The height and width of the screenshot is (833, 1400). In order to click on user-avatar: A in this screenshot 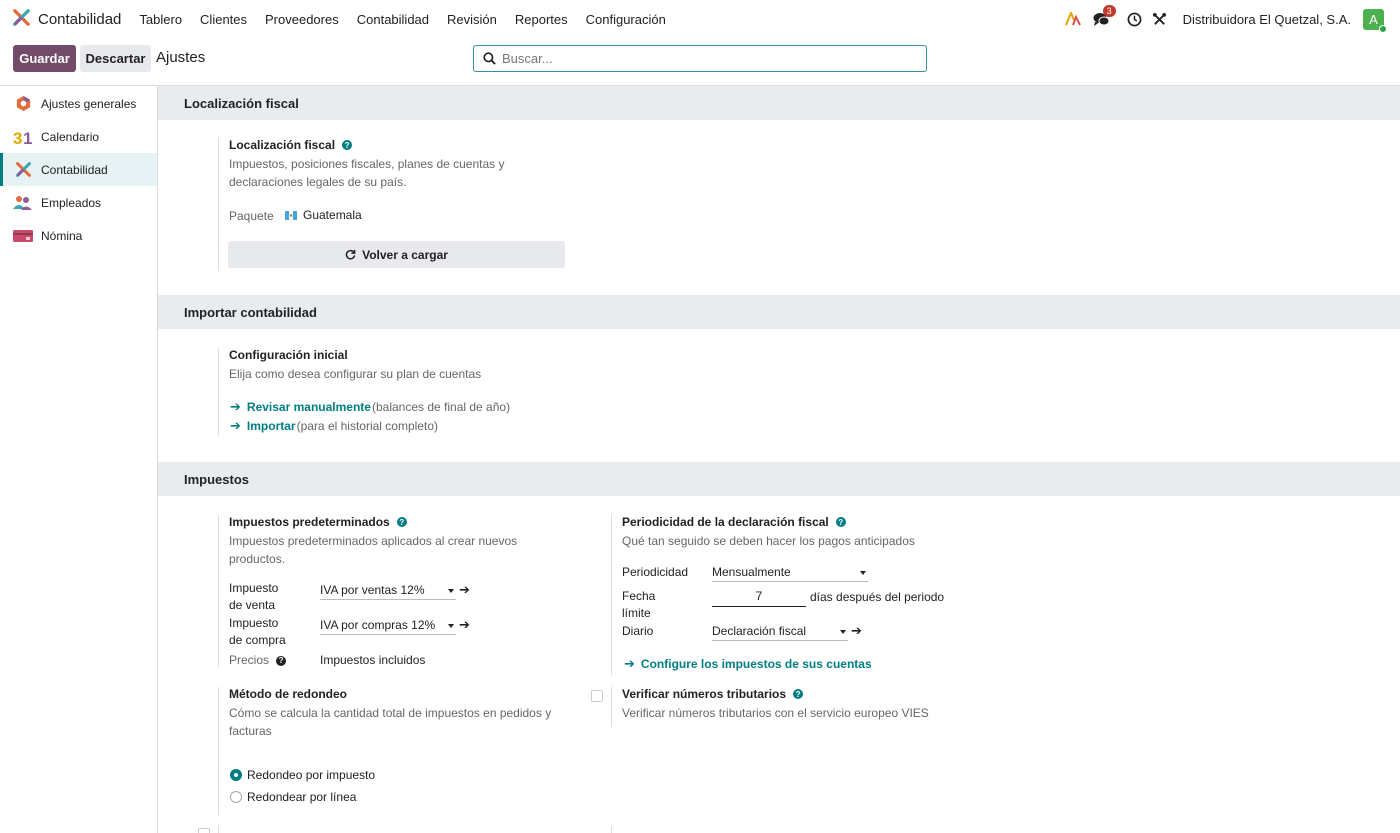, I will do `click(1375, 20)`.